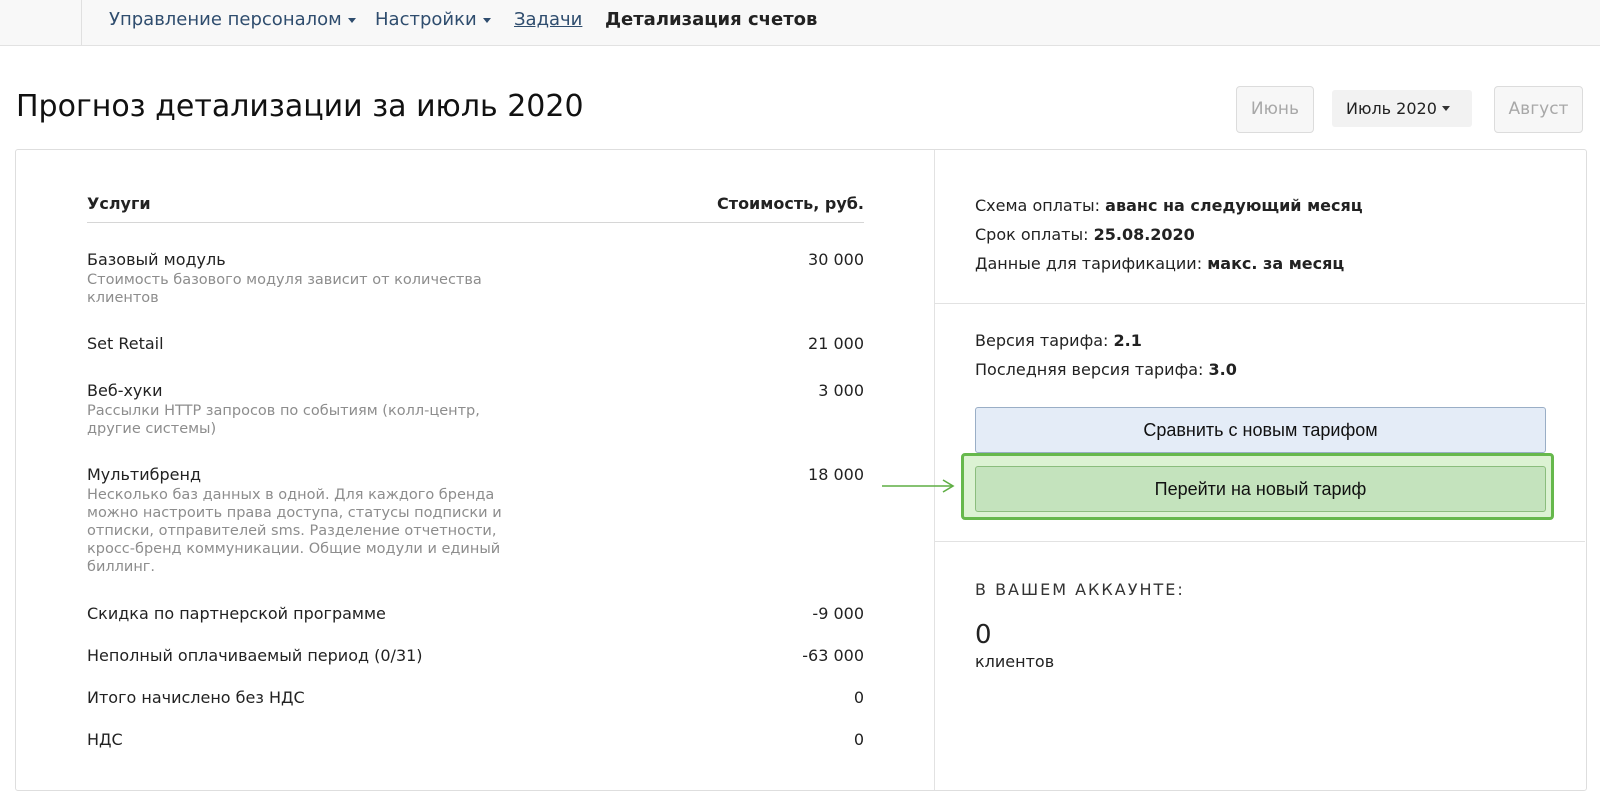  Describe the element at coordinates (836, 343) in the screenshot. I see `service-cost: 21 000` at that location.